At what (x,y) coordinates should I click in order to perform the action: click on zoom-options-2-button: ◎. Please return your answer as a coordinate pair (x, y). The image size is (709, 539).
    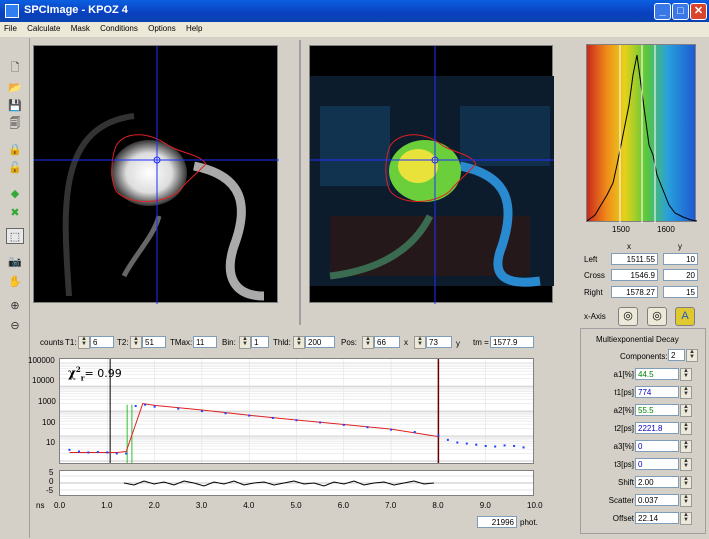
    Looking at the image, I should click on (657, 316).